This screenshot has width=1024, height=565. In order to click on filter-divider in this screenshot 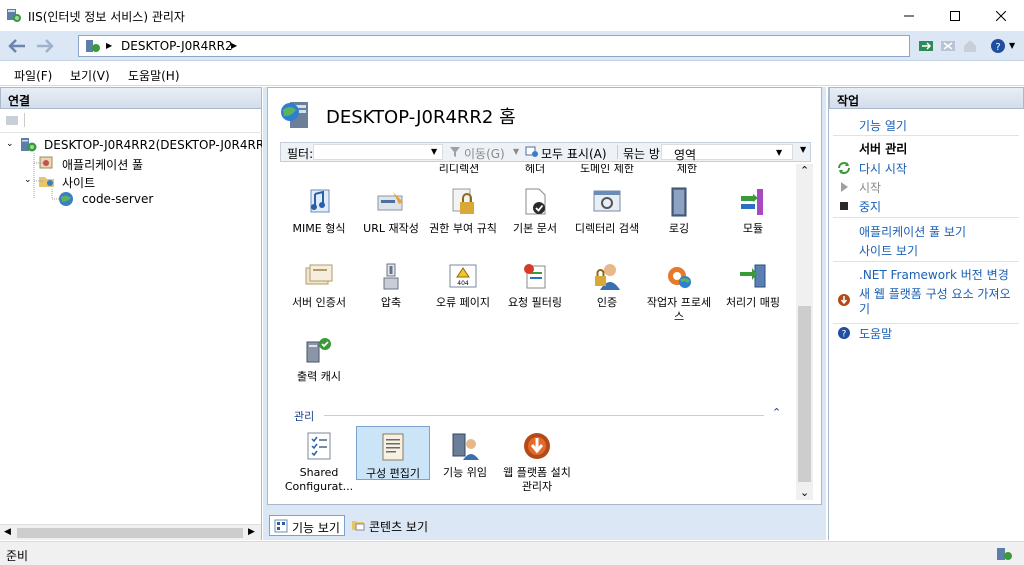, I will do `click(617, 152)`.